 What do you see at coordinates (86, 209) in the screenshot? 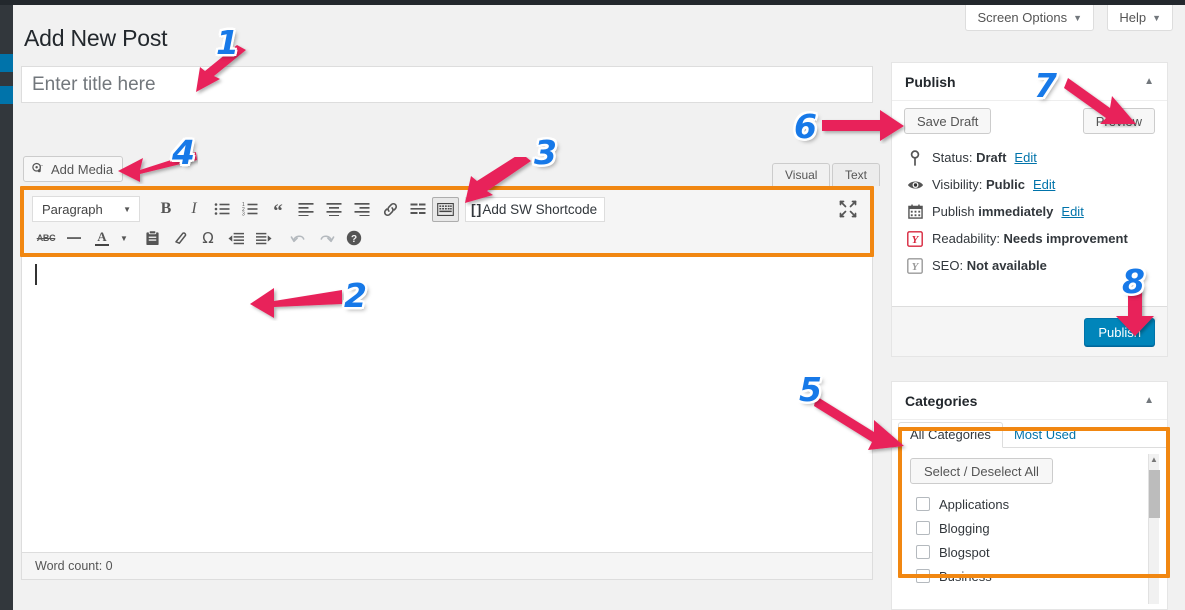
I see `paragraph-format-select: Paragraph ▼` at bounding box center [86, 209].